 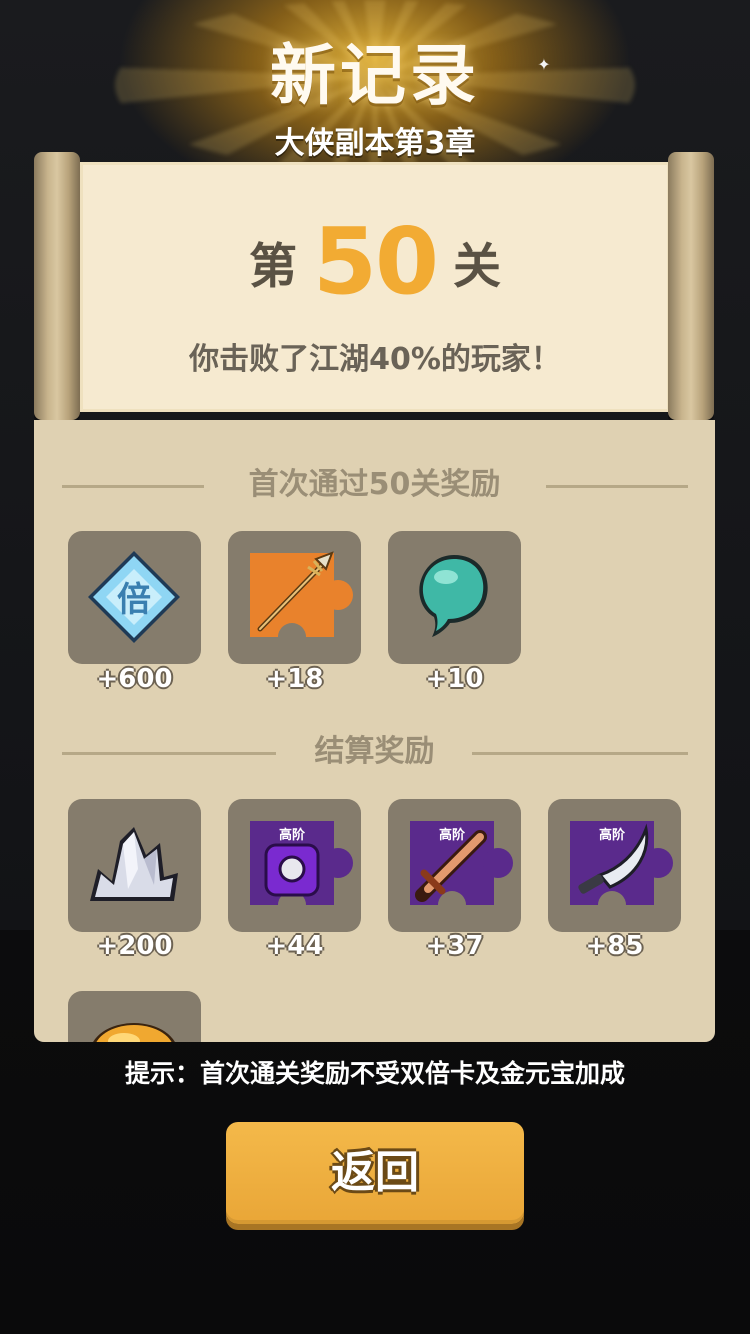 I want to click on stage-number: 50, so click(x=375, y=261).